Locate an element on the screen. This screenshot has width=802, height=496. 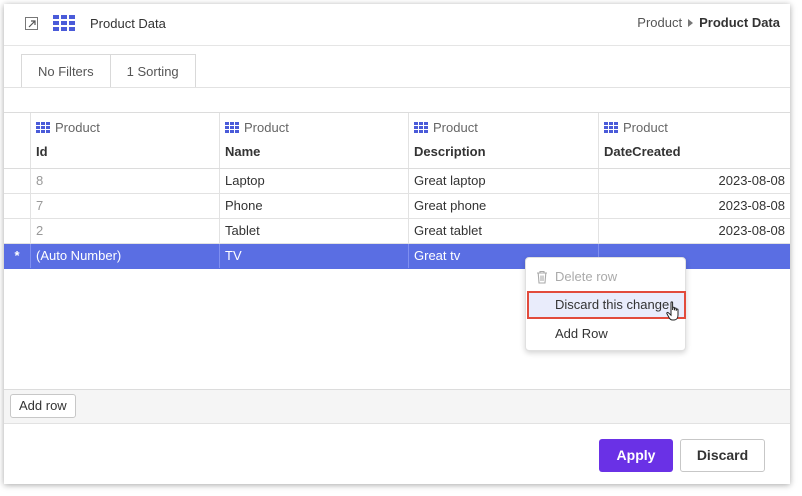
column-name: Id is located at coordinates (42, 151).